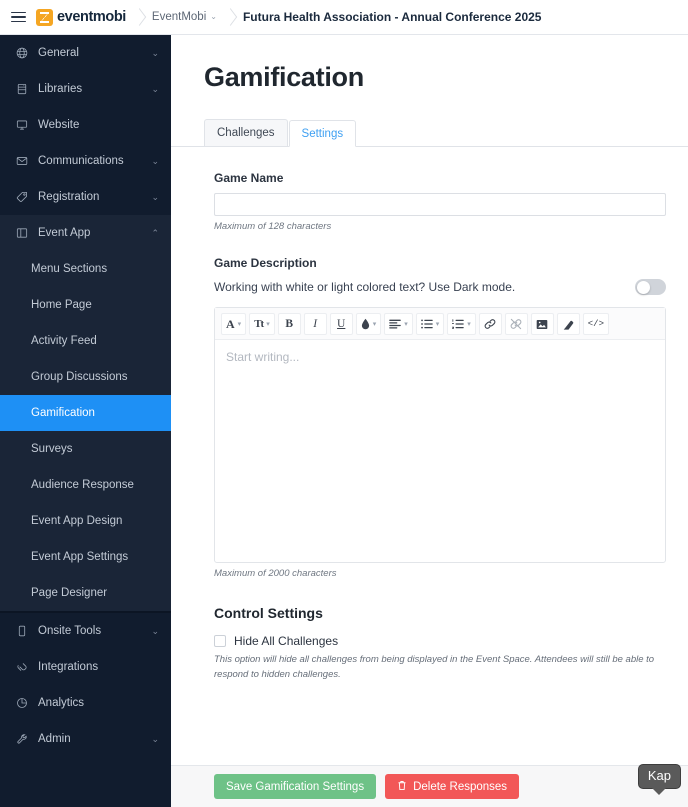 This screenshot has height=807, width=688. Describe the element at coordinates (265, 263) in the screenshot. I see `game-description-label: Game Description` at that location.